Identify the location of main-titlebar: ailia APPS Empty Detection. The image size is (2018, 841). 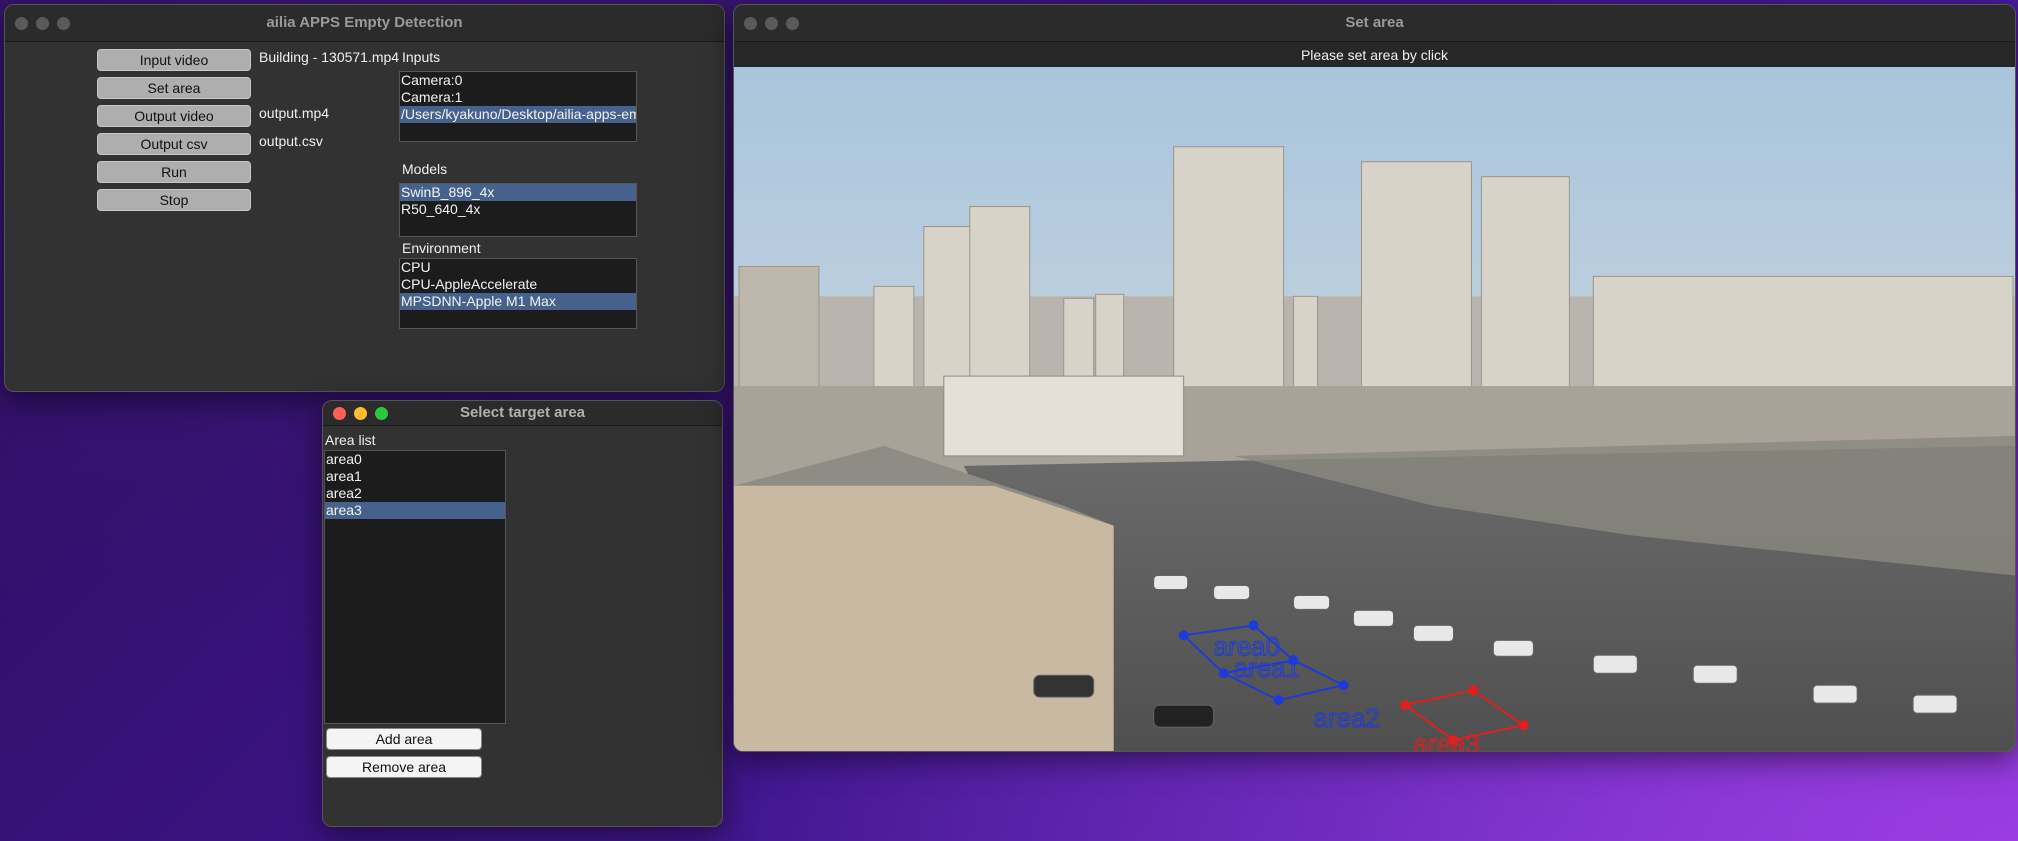
(364, 23).